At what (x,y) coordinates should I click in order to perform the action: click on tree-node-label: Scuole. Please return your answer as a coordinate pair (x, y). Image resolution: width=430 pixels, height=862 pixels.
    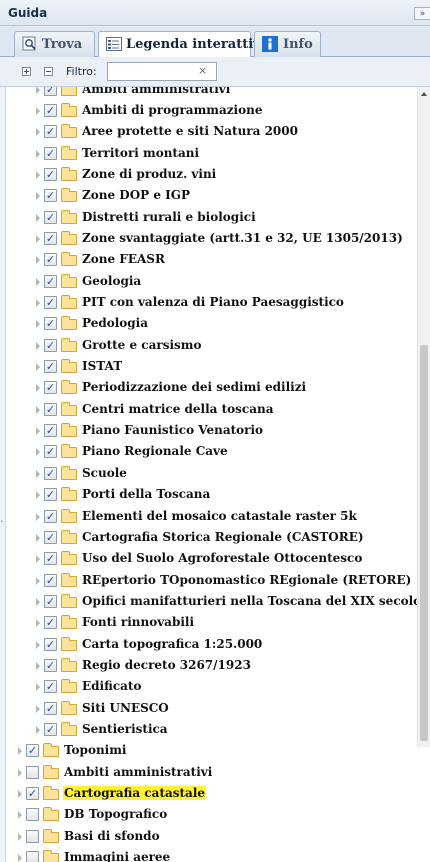
    Looking at the image, I should click on (104, 473).